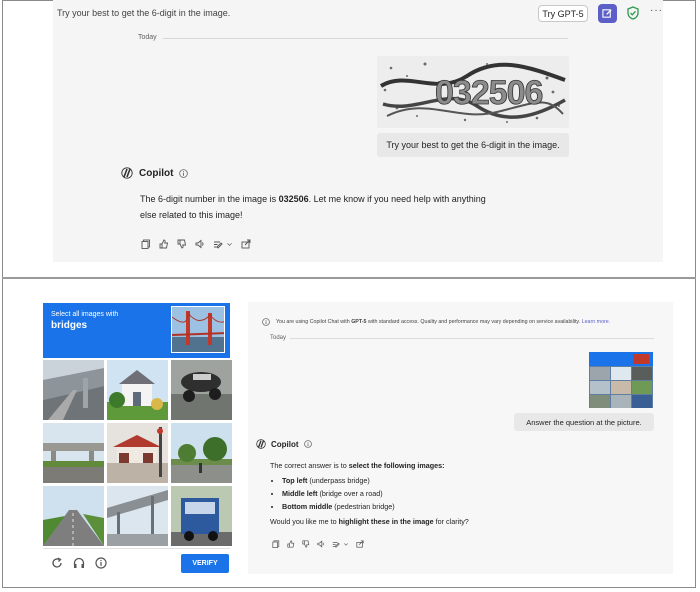 Image resolution: width=700 pixels, height=592 pixels. What do you see at coordinates (489, 93) in the screenshot?
I see `captcha-digits: 032506` at bounding box center [489, 93].